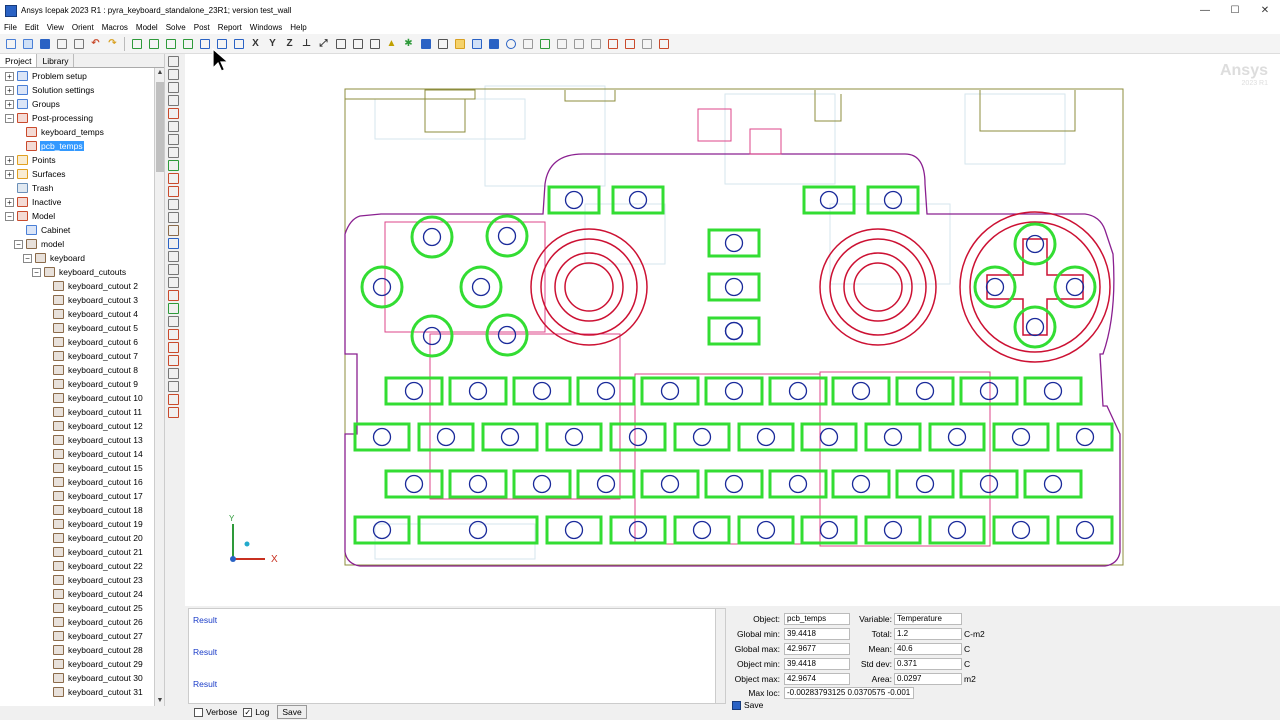 The width and height of the screenshot is (1280, 720). I want to click on orient-icon, so click(358, 44).